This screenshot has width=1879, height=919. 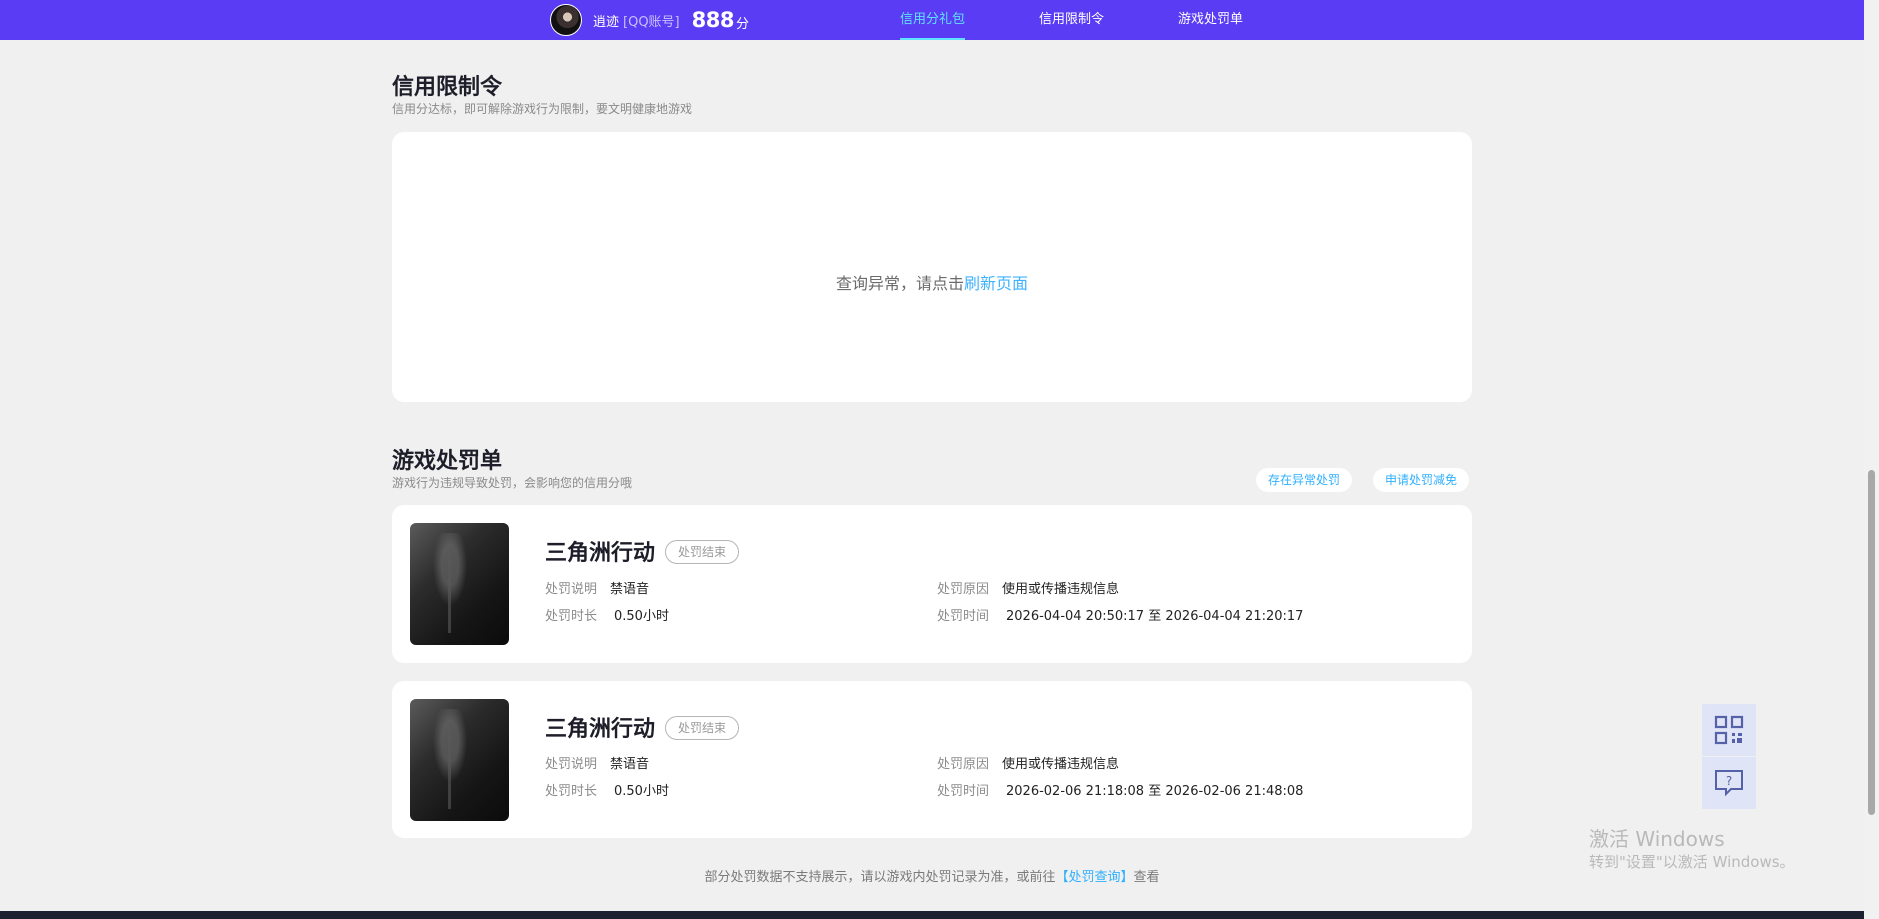 What do you see at coordinates (1421, 480) in the screenshot?
I see `apply-penalty-reduction-button: 申请处罚减免` at bounding box center [1421, 480].